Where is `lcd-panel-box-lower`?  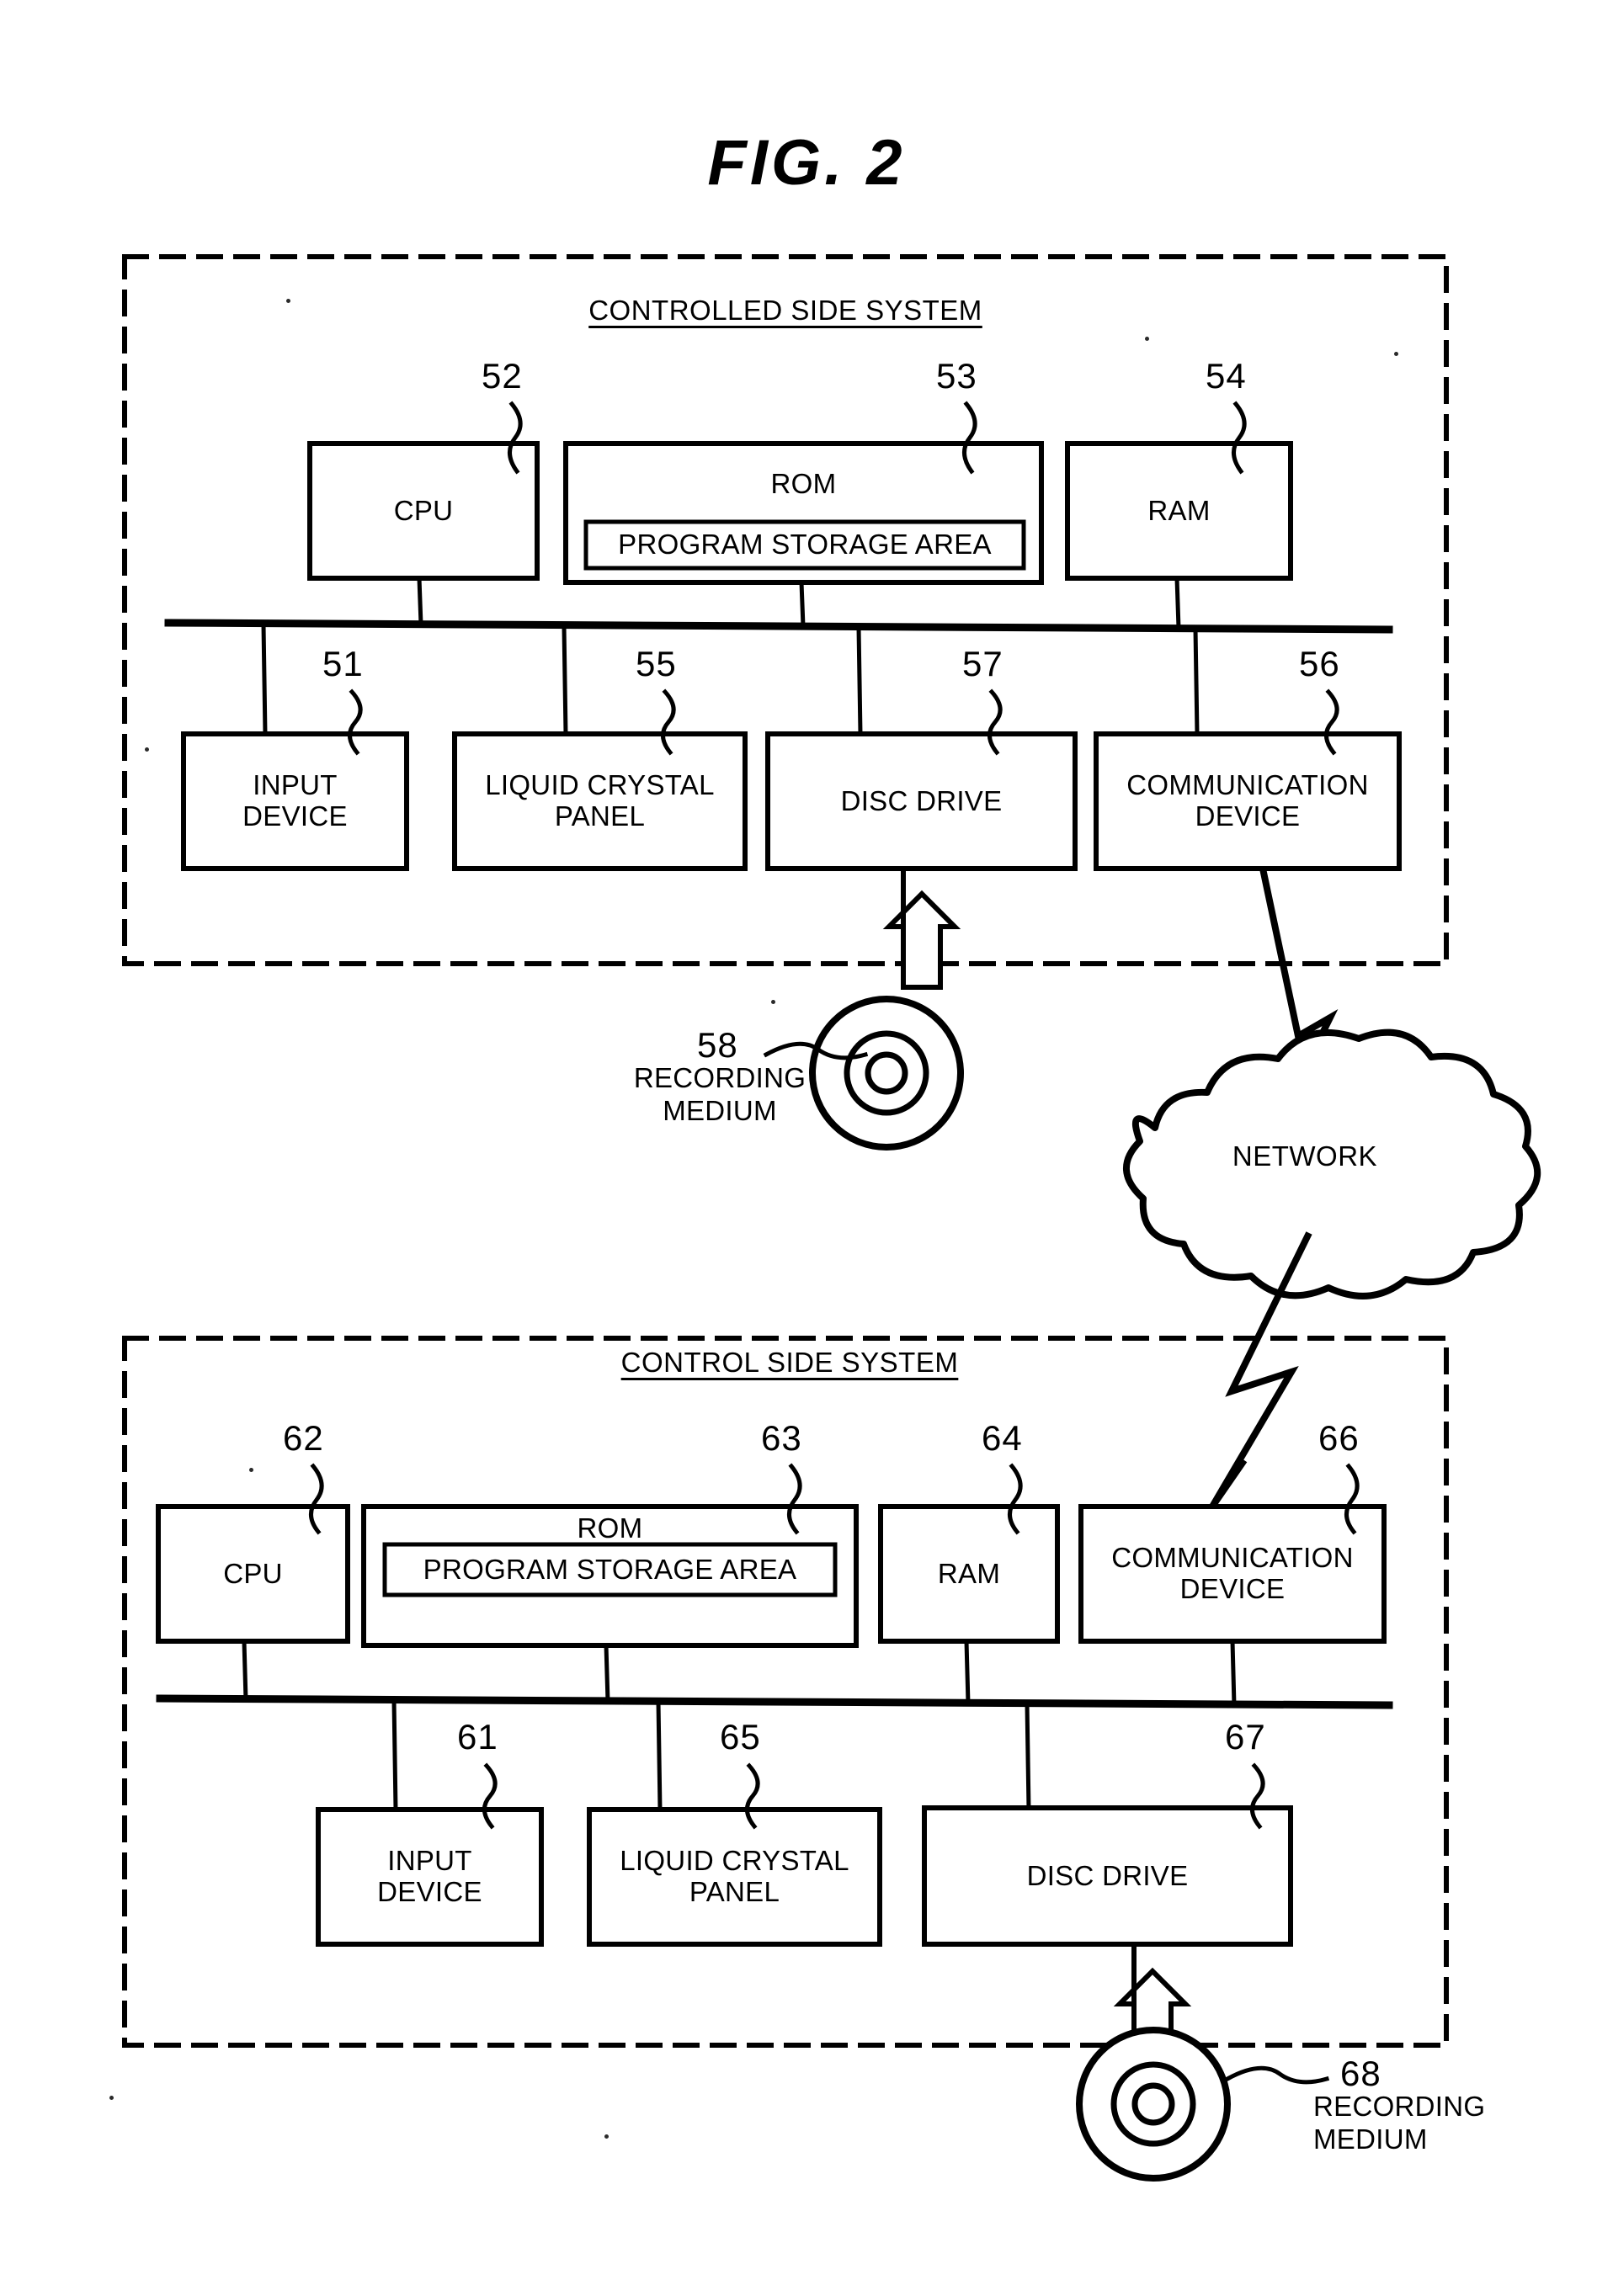
lcd-panel-box-lower is located at coordinates (734, 1877).